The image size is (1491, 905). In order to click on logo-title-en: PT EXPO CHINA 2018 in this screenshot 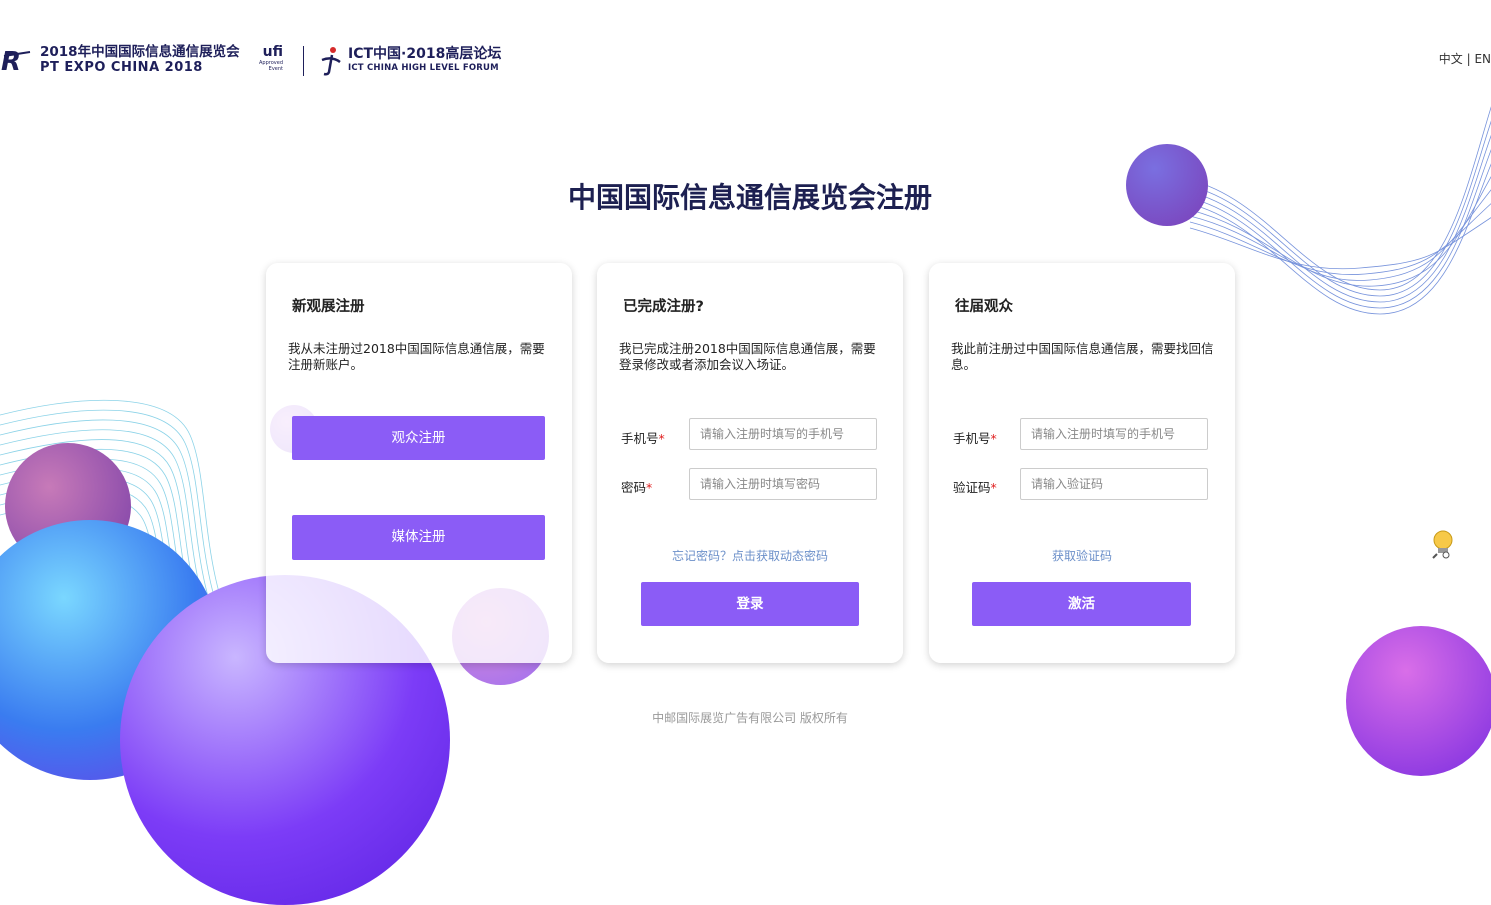, I will do `click(121, 67)`.